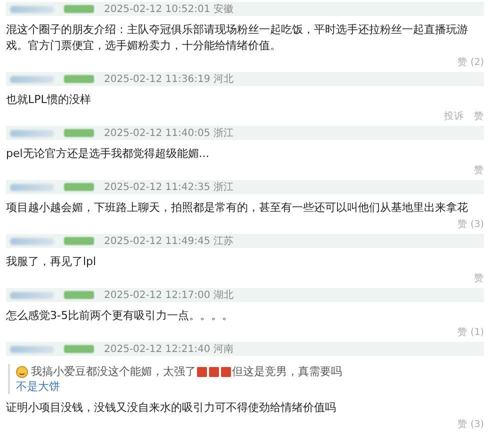  What do you see at coordinates (169, 241) in the screenshot?
I see `comment-time: 2025-02-12 11:49:45 江苏` at bounding box center [169, 241].